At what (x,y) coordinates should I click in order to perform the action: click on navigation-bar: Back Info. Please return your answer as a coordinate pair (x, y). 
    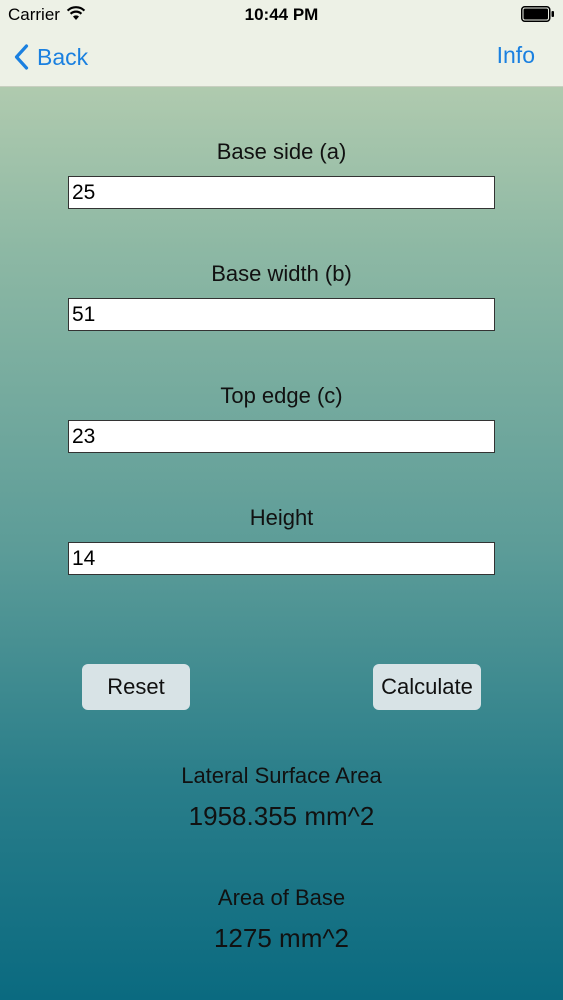
    Looking at the image, I should click on (281, 58).